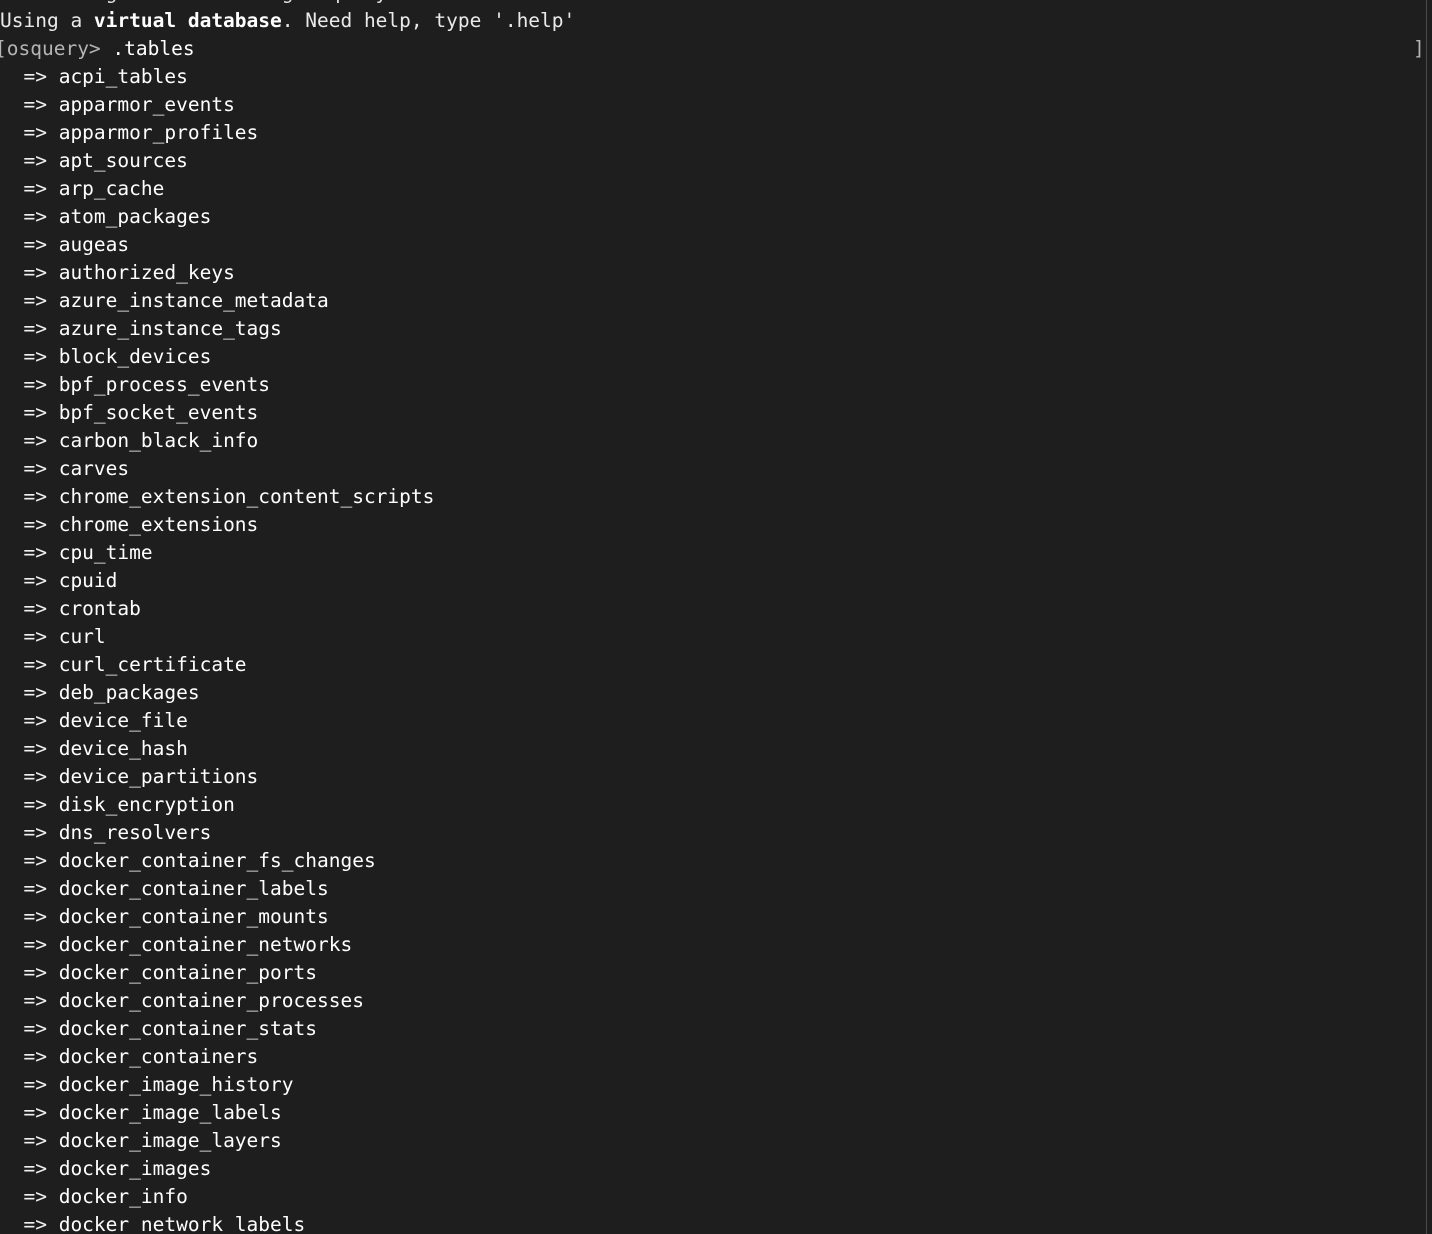 The height and width of the screenshot is (1234, 1432). What do you see at coordinates (716, 1113) in the screenshot?
I see `table-list-item: => docker_image_labels` at bounding box center [716, 1113].